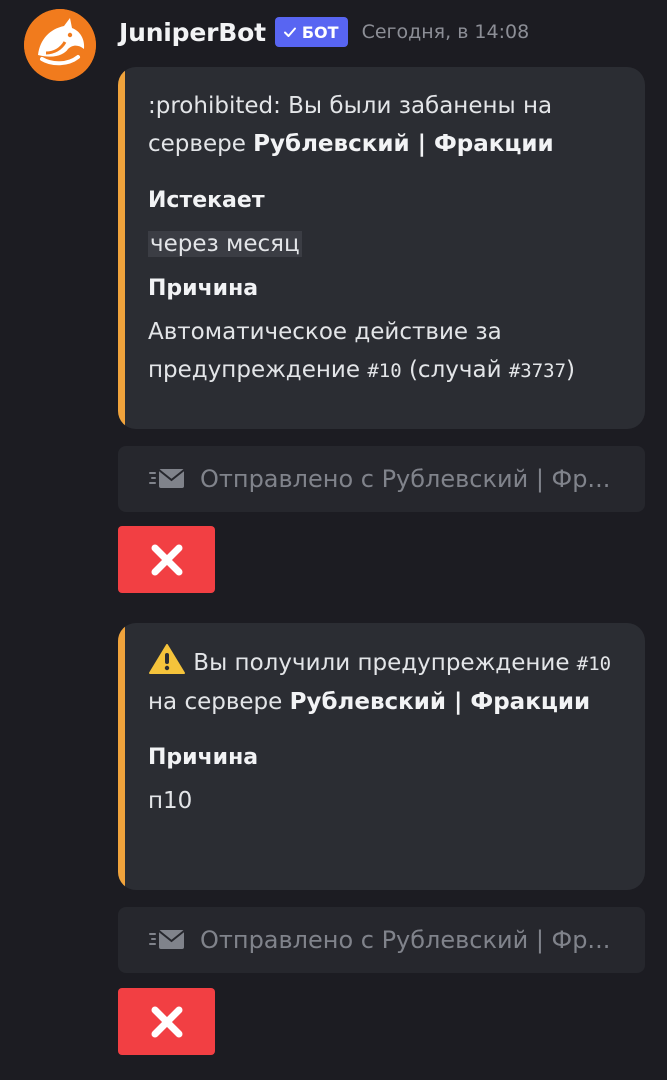 This screenshot has width=667, height=1080. What do you see at coordinates (170, 801) in the screenshot?
I see `field-value-reason: п10` at bounding box center [170, 801].